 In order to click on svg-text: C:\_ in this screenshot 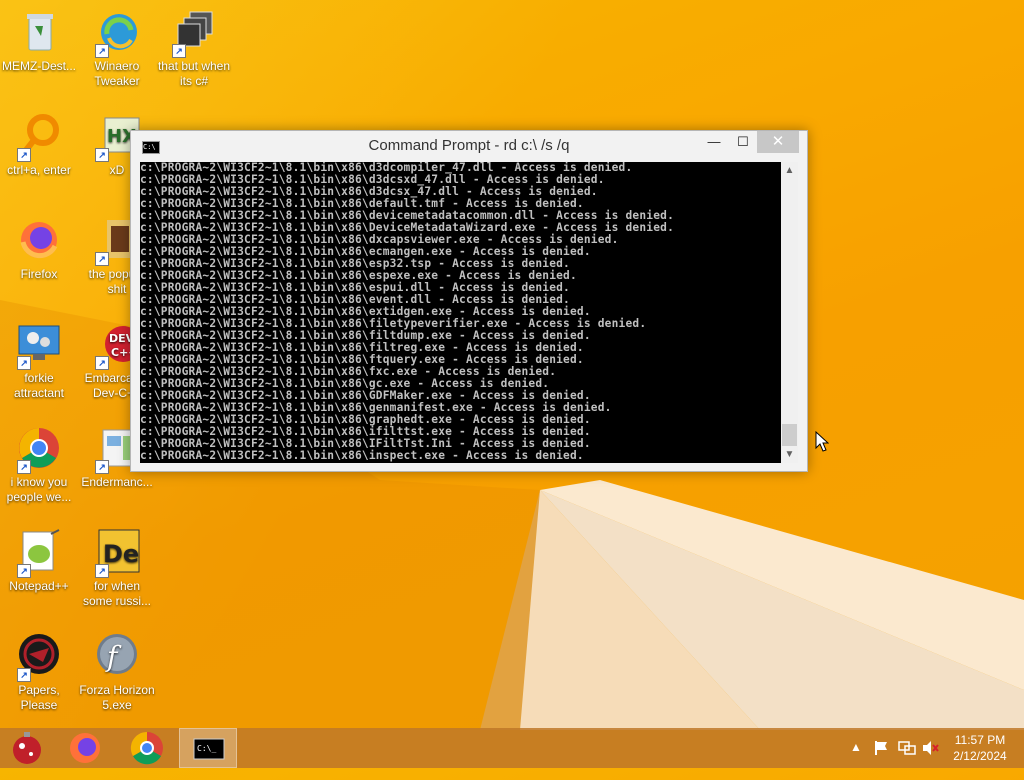, I will do `click(206, 748)`.